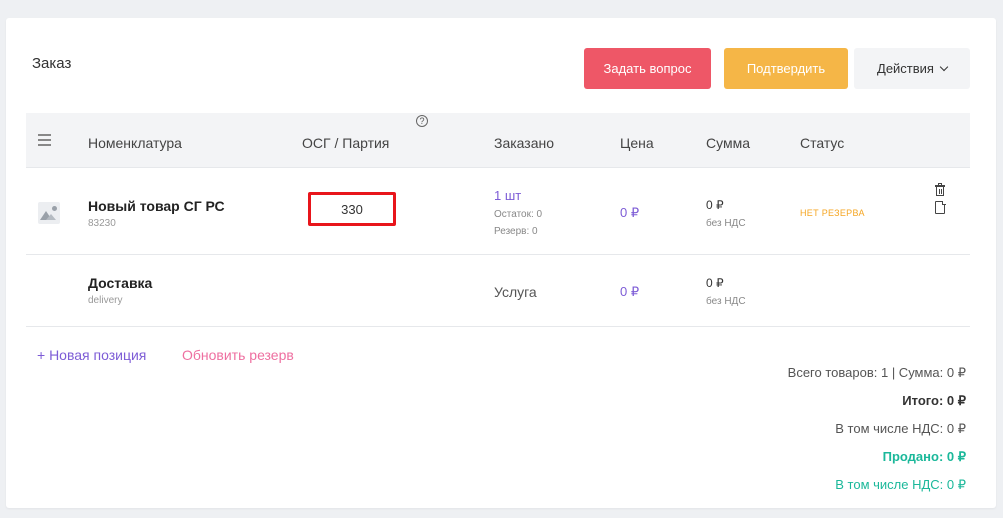 The width and height of the screenshot is (1003, 518). Describe the element at coordinates (832, 213) in the screenshot. I see `status-badge: НЕТ РЕЗЕРВА` at that location.